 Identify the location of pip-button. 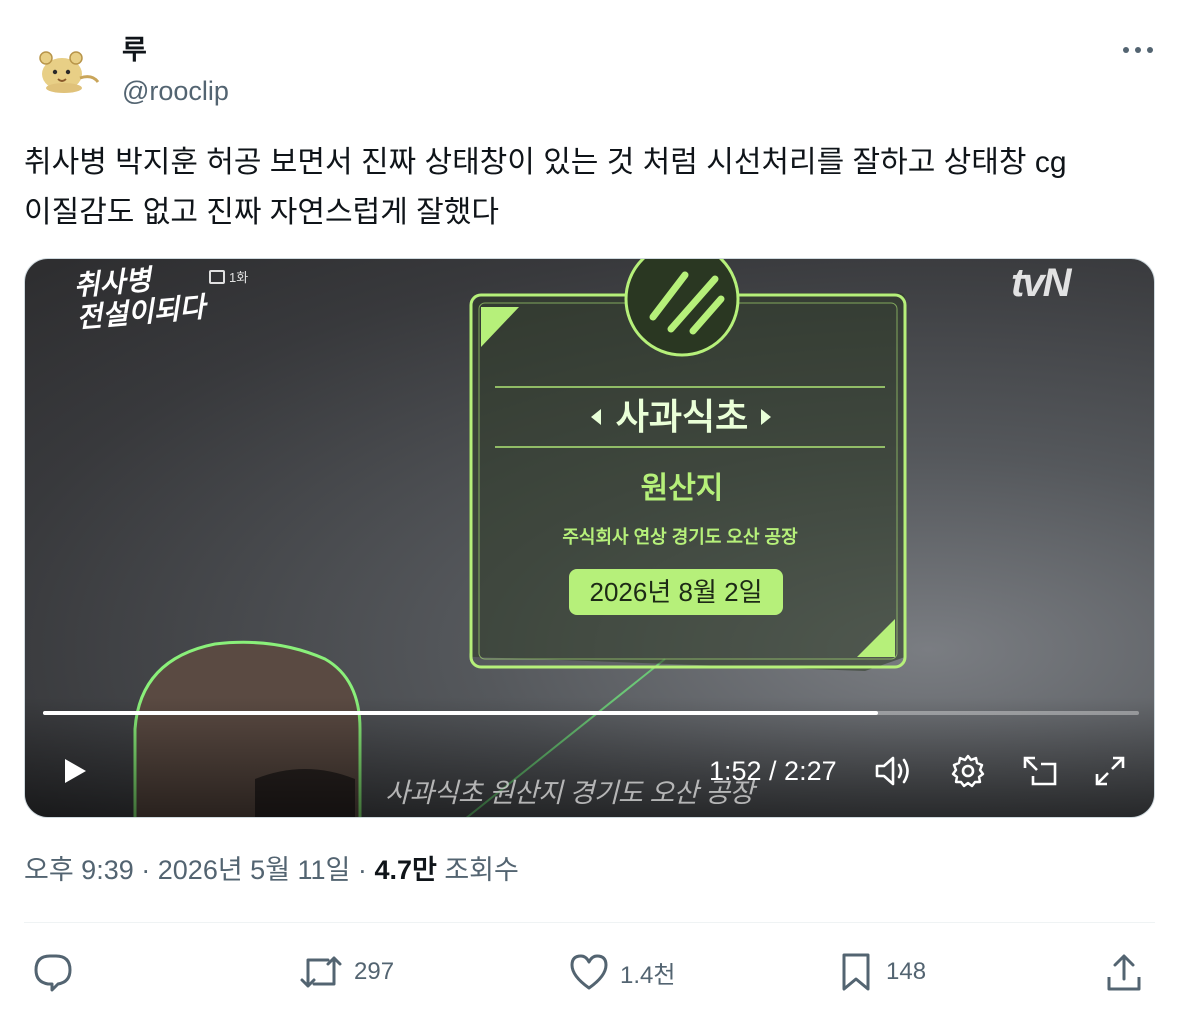
(1040, 771).